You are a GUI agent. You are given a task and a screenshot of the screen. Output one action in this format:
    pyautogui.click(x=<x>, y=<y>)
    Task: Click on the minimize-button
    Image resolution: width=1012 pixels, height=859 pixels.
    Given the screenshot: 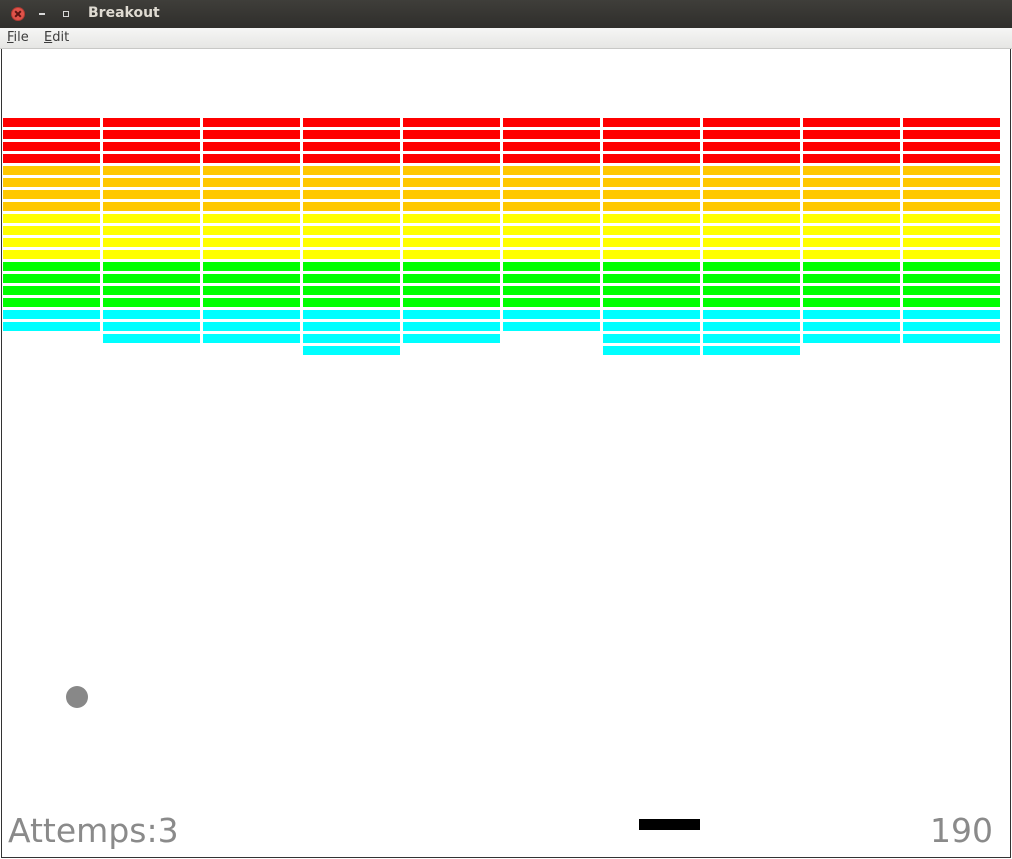 What is the action you would take?
    pyautogui.click(x=42, y=14)
    